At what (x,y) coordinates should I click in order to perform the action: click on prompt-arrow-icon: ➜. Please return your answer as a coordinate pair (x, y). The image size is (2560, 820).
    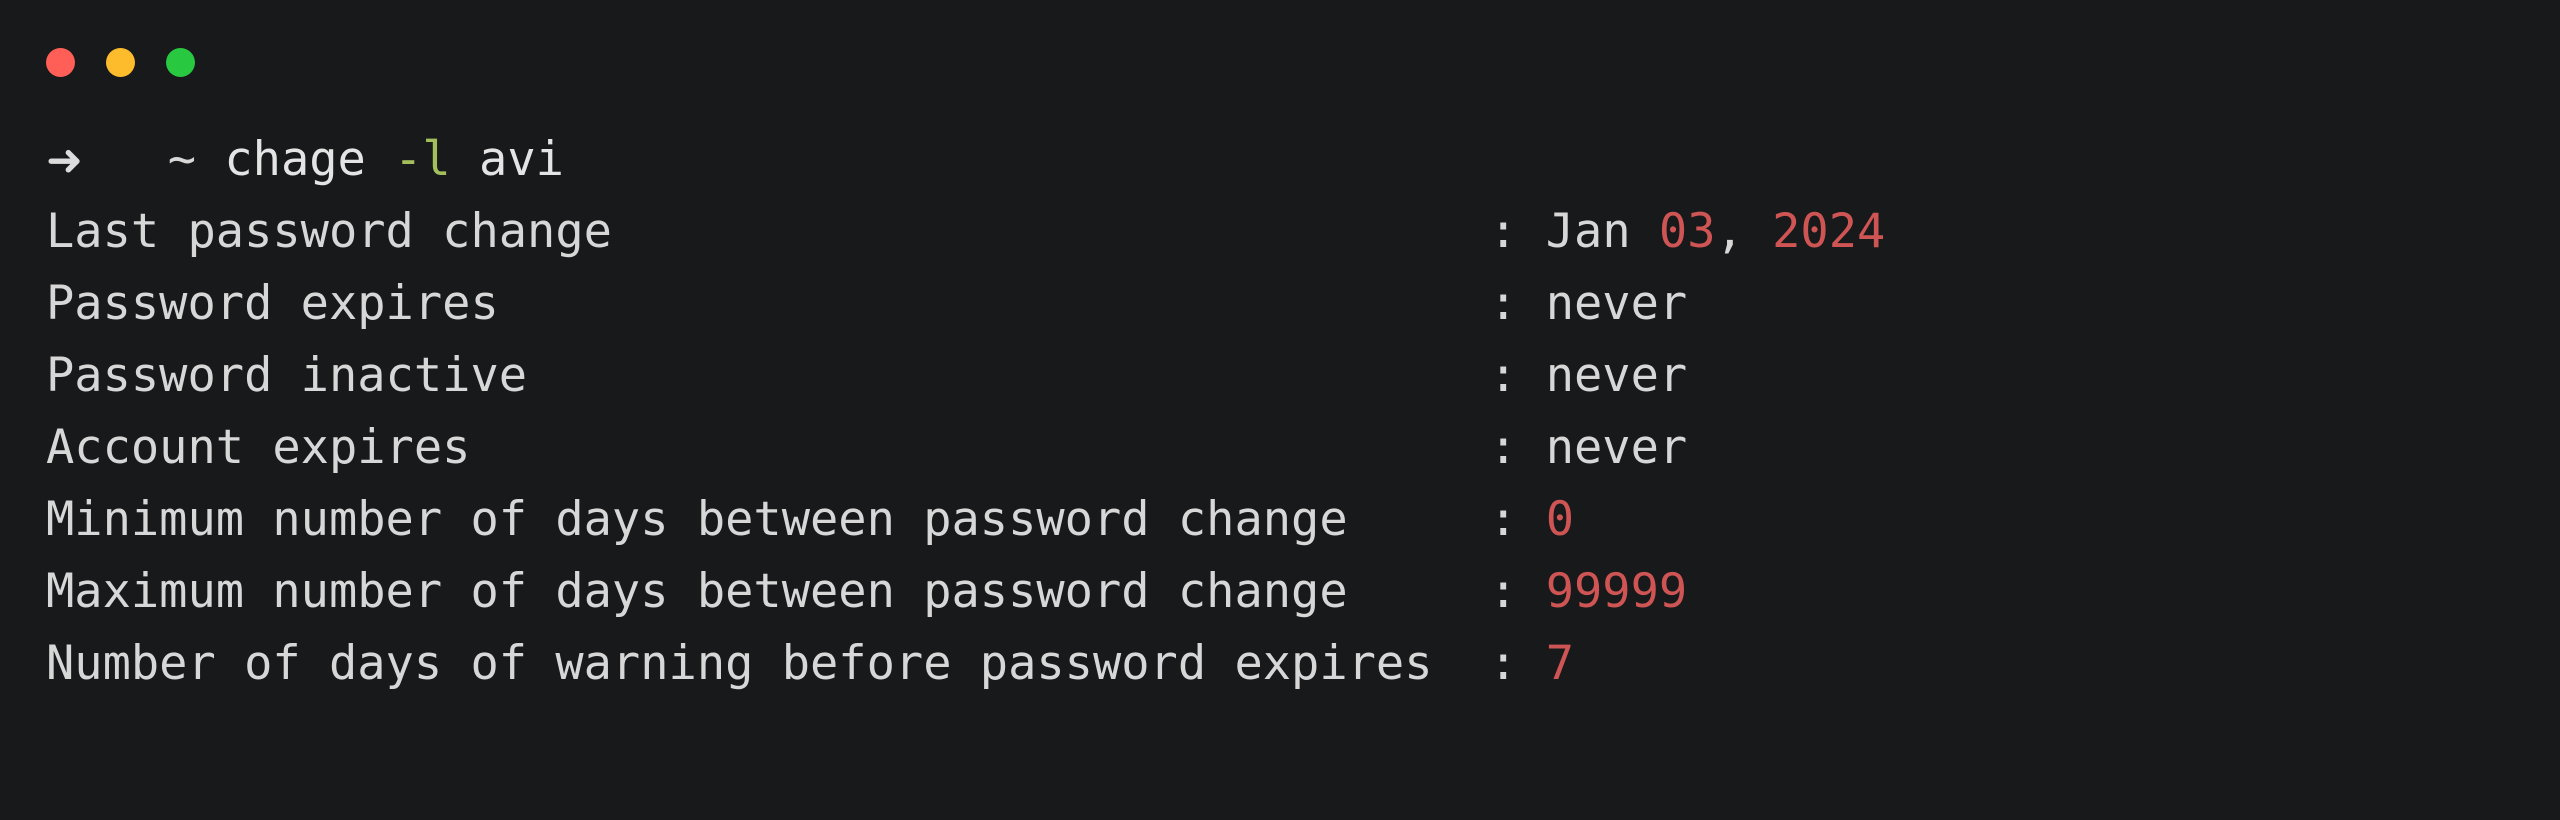
    Looking at the image, I should click on (64, 160).